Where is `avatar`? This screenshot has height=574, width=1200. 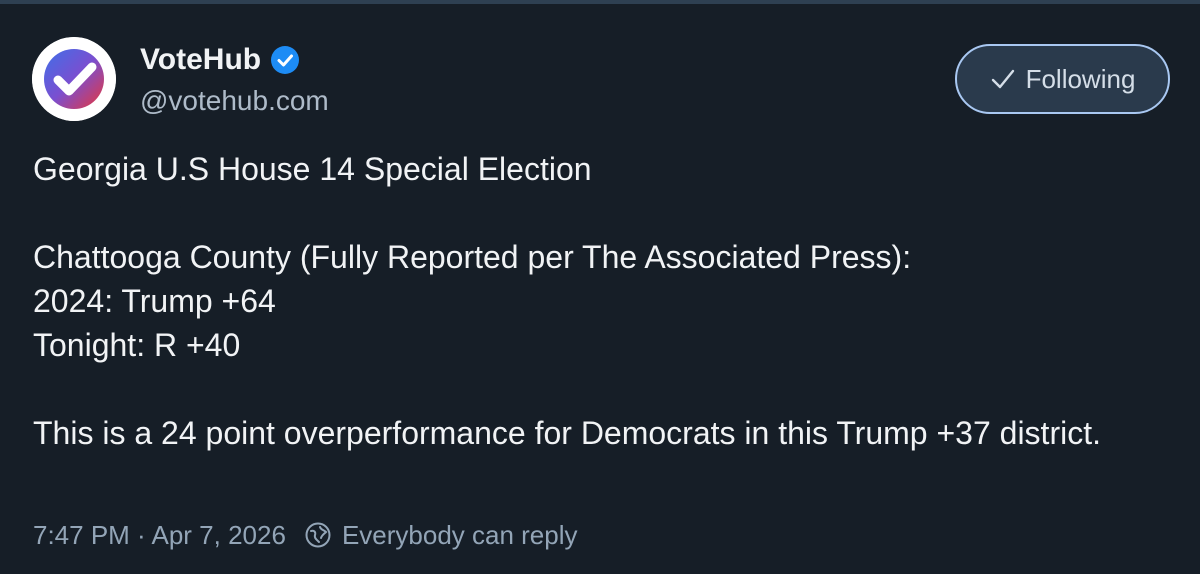 avatar is located at coordinates (74, 79).